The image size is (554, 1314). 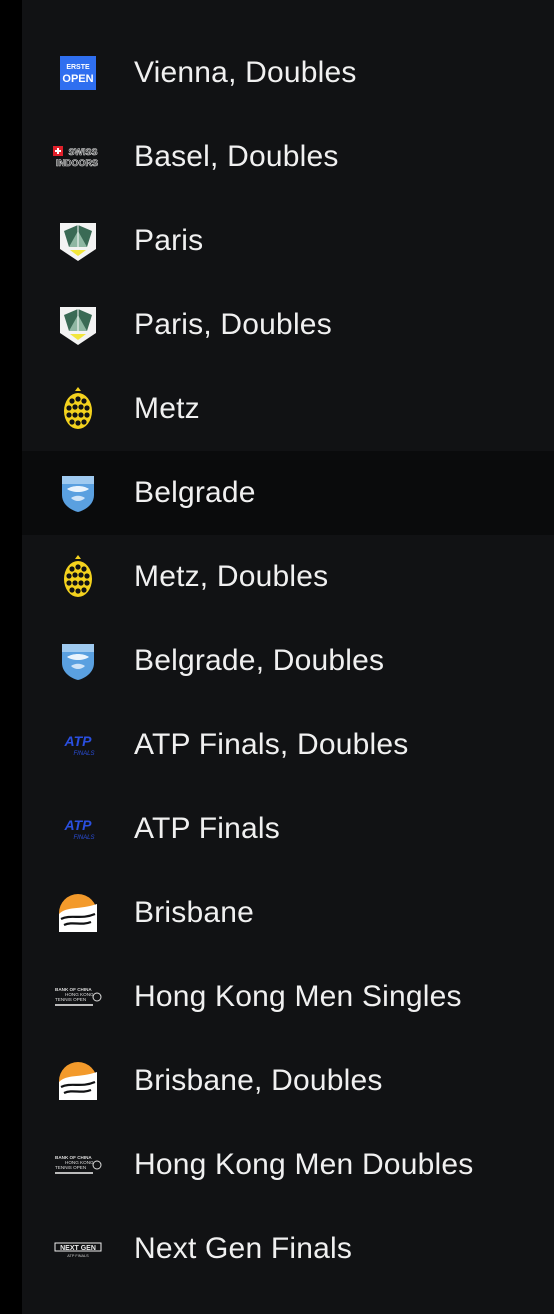 I want to click on tournament-name: Belgrade, Doubles, so click(x=259, y=660).